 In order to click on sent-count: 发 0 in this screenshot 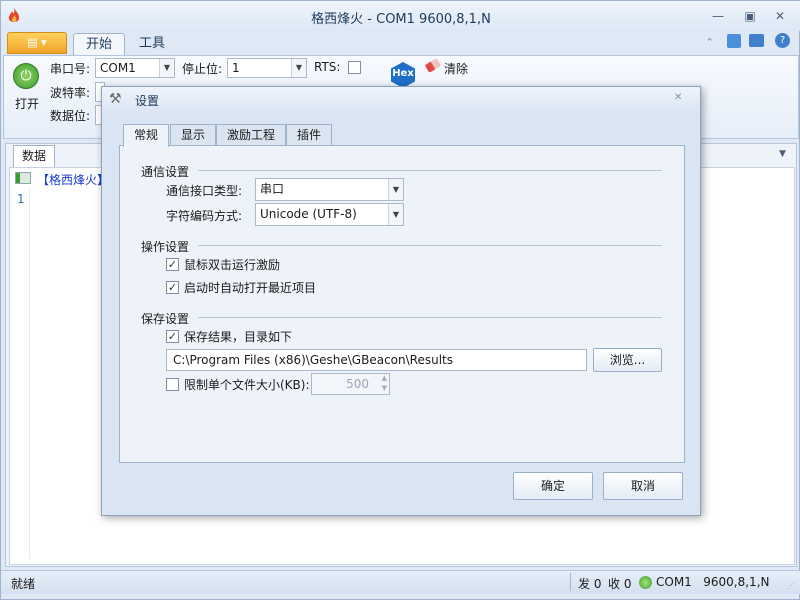, I will do `click(590, 584)`.